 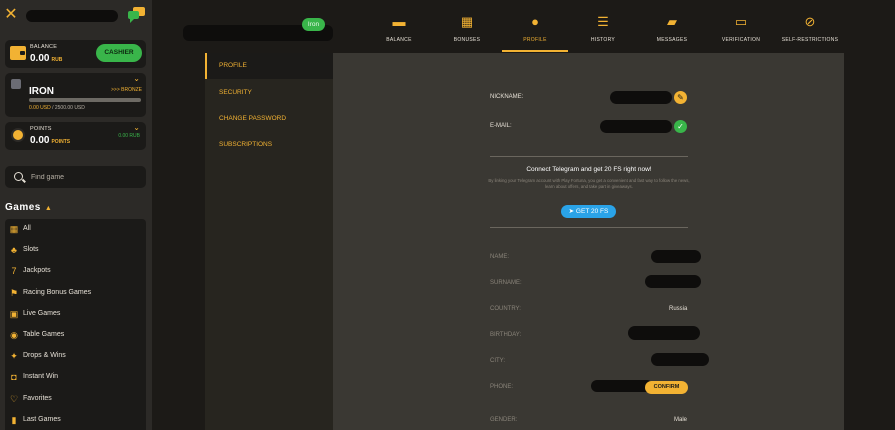 I want to click on game-category-label: Drops & Wins, so click(x=44, y=356).